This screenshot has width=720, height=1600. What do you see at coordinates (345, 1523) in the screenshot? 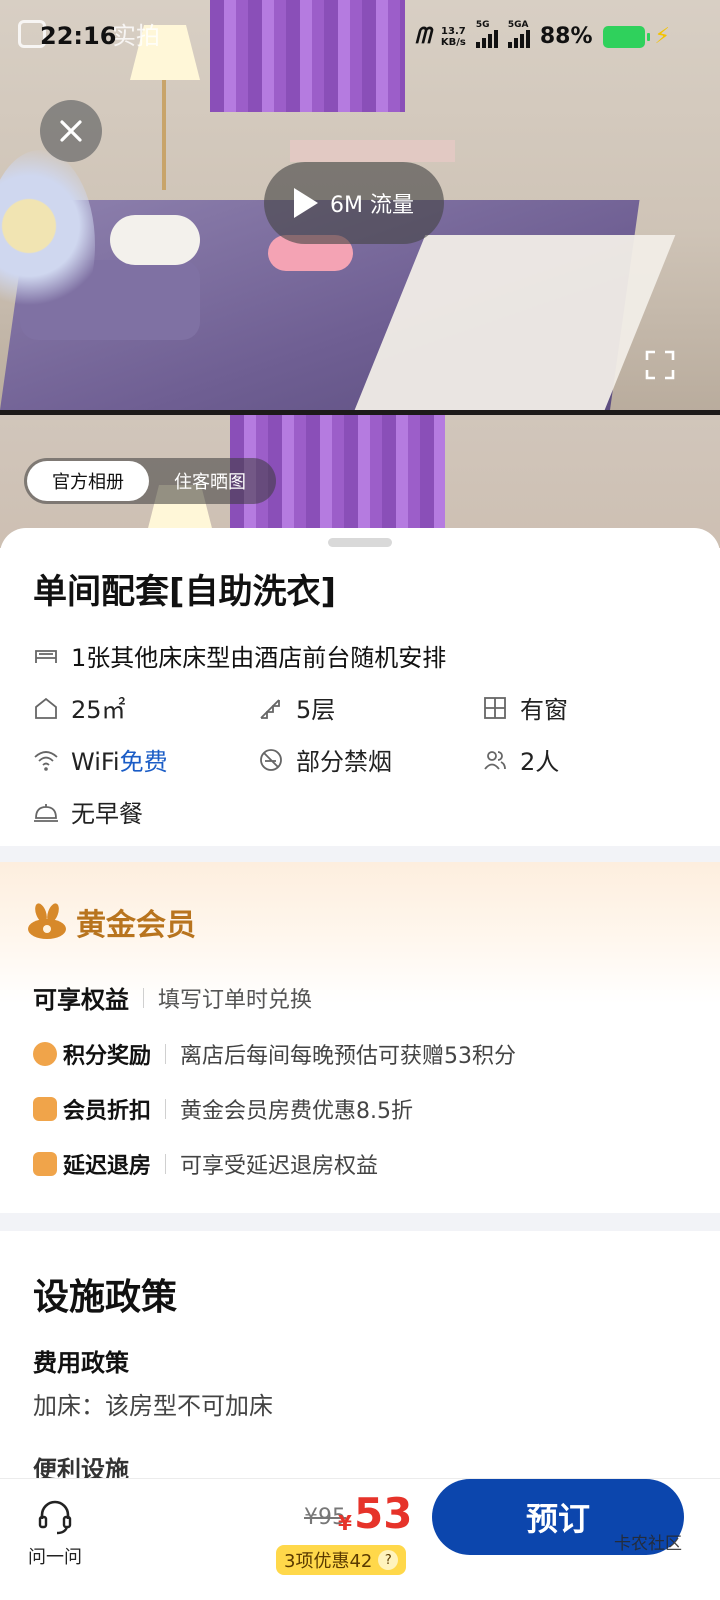
I see `currency-symbol: ¥` at bounding box center [345, 1523].